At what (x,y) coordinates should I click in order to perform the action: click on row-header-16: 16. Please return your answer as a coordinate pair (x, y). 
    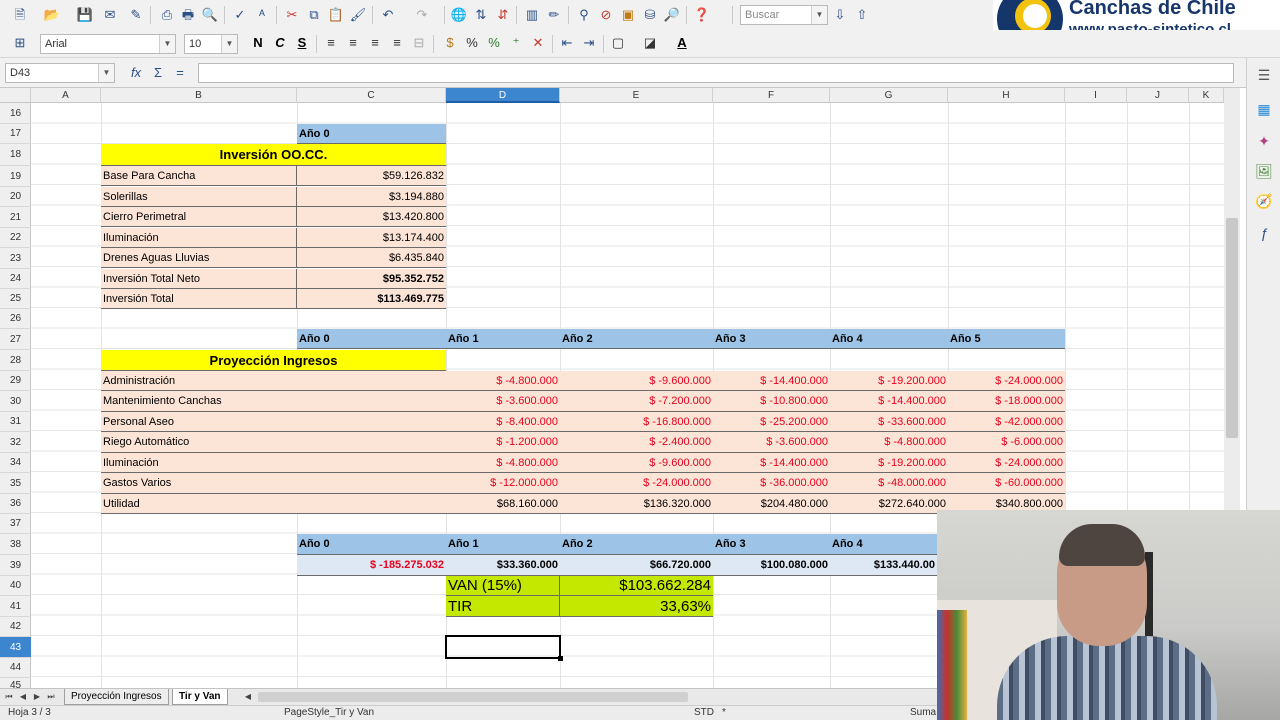
    Looking at the image, I should click on (15, 113).